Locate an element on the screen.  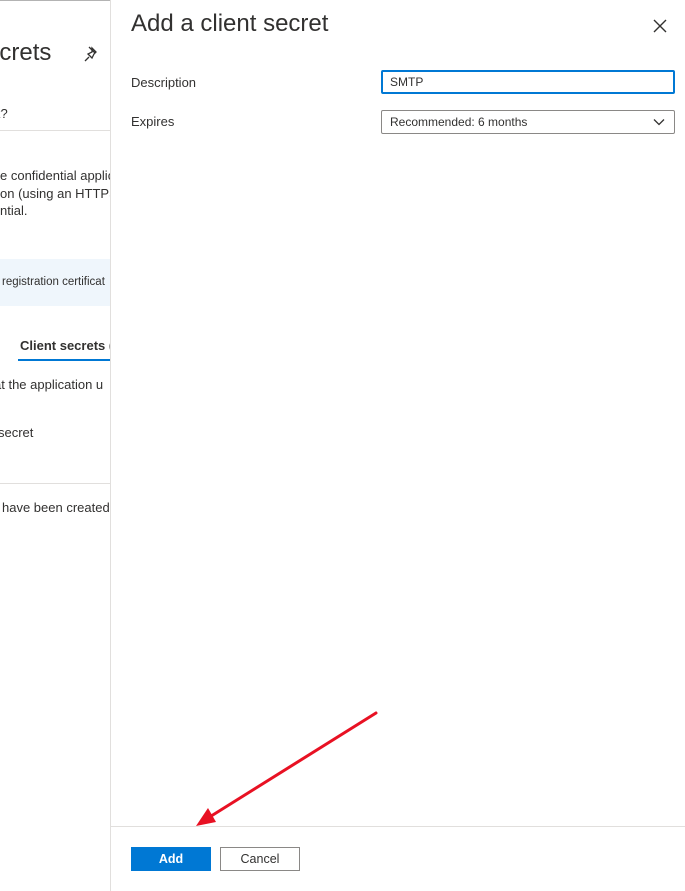
info-banner-text: registration certificat is located at coordinates (53, 282).